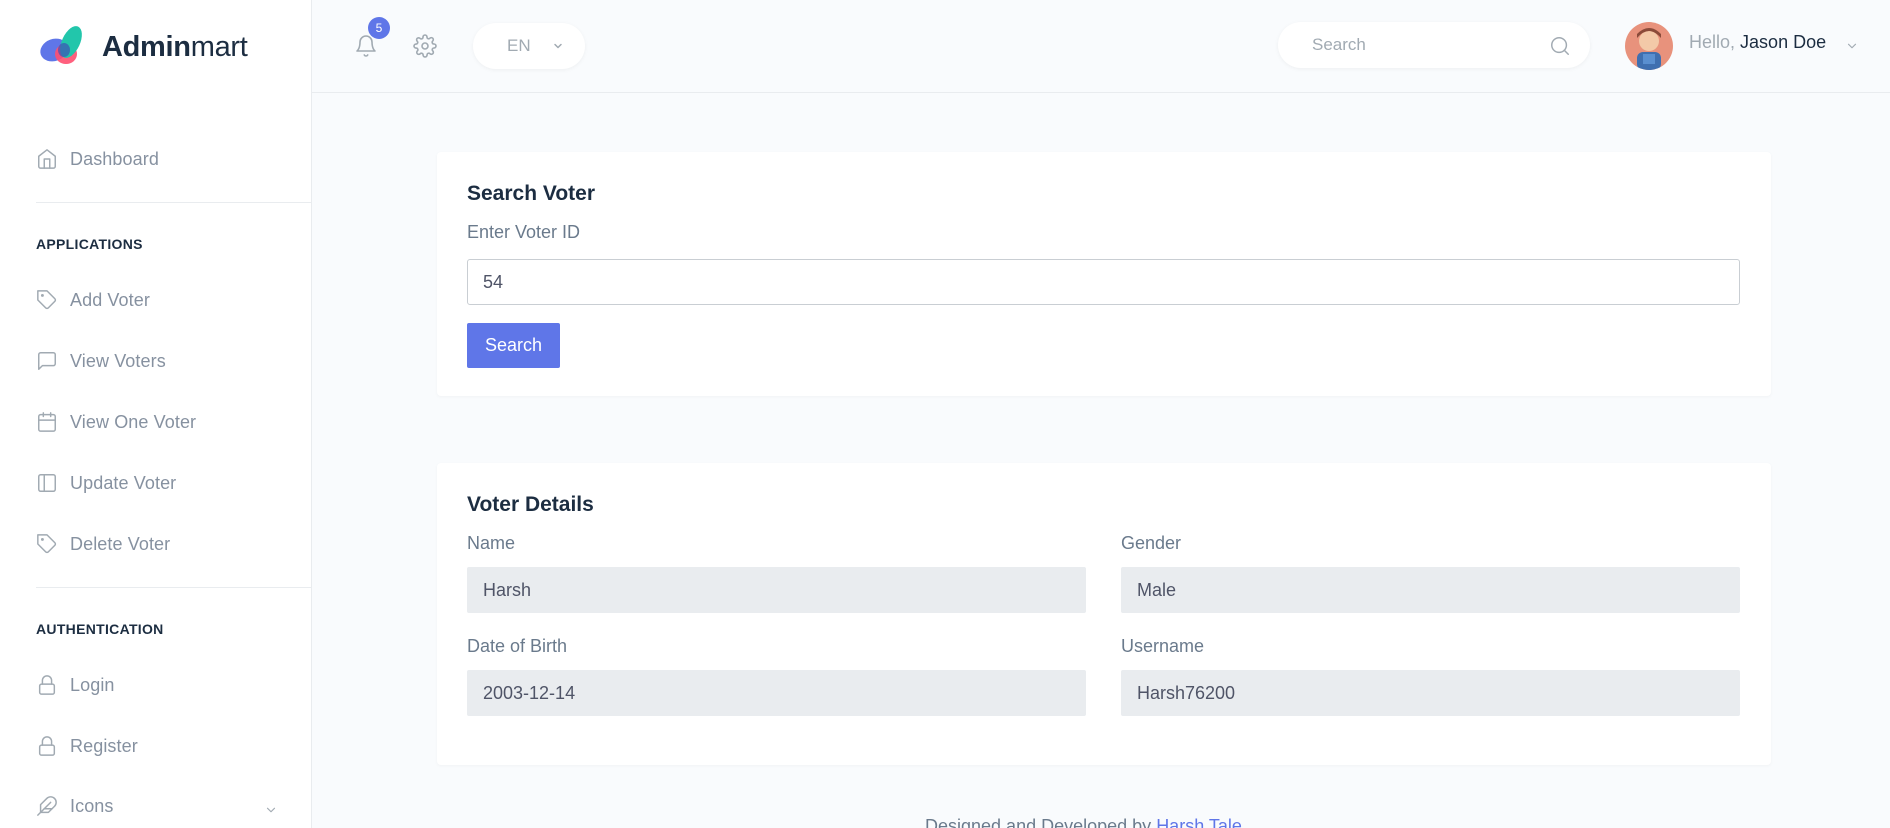 This screenshot has height=828, width=1890. What do you see at coordinates (61, 45) in the screenshot?
I see `brand-logo-icon` at bounding box center [61, 45].